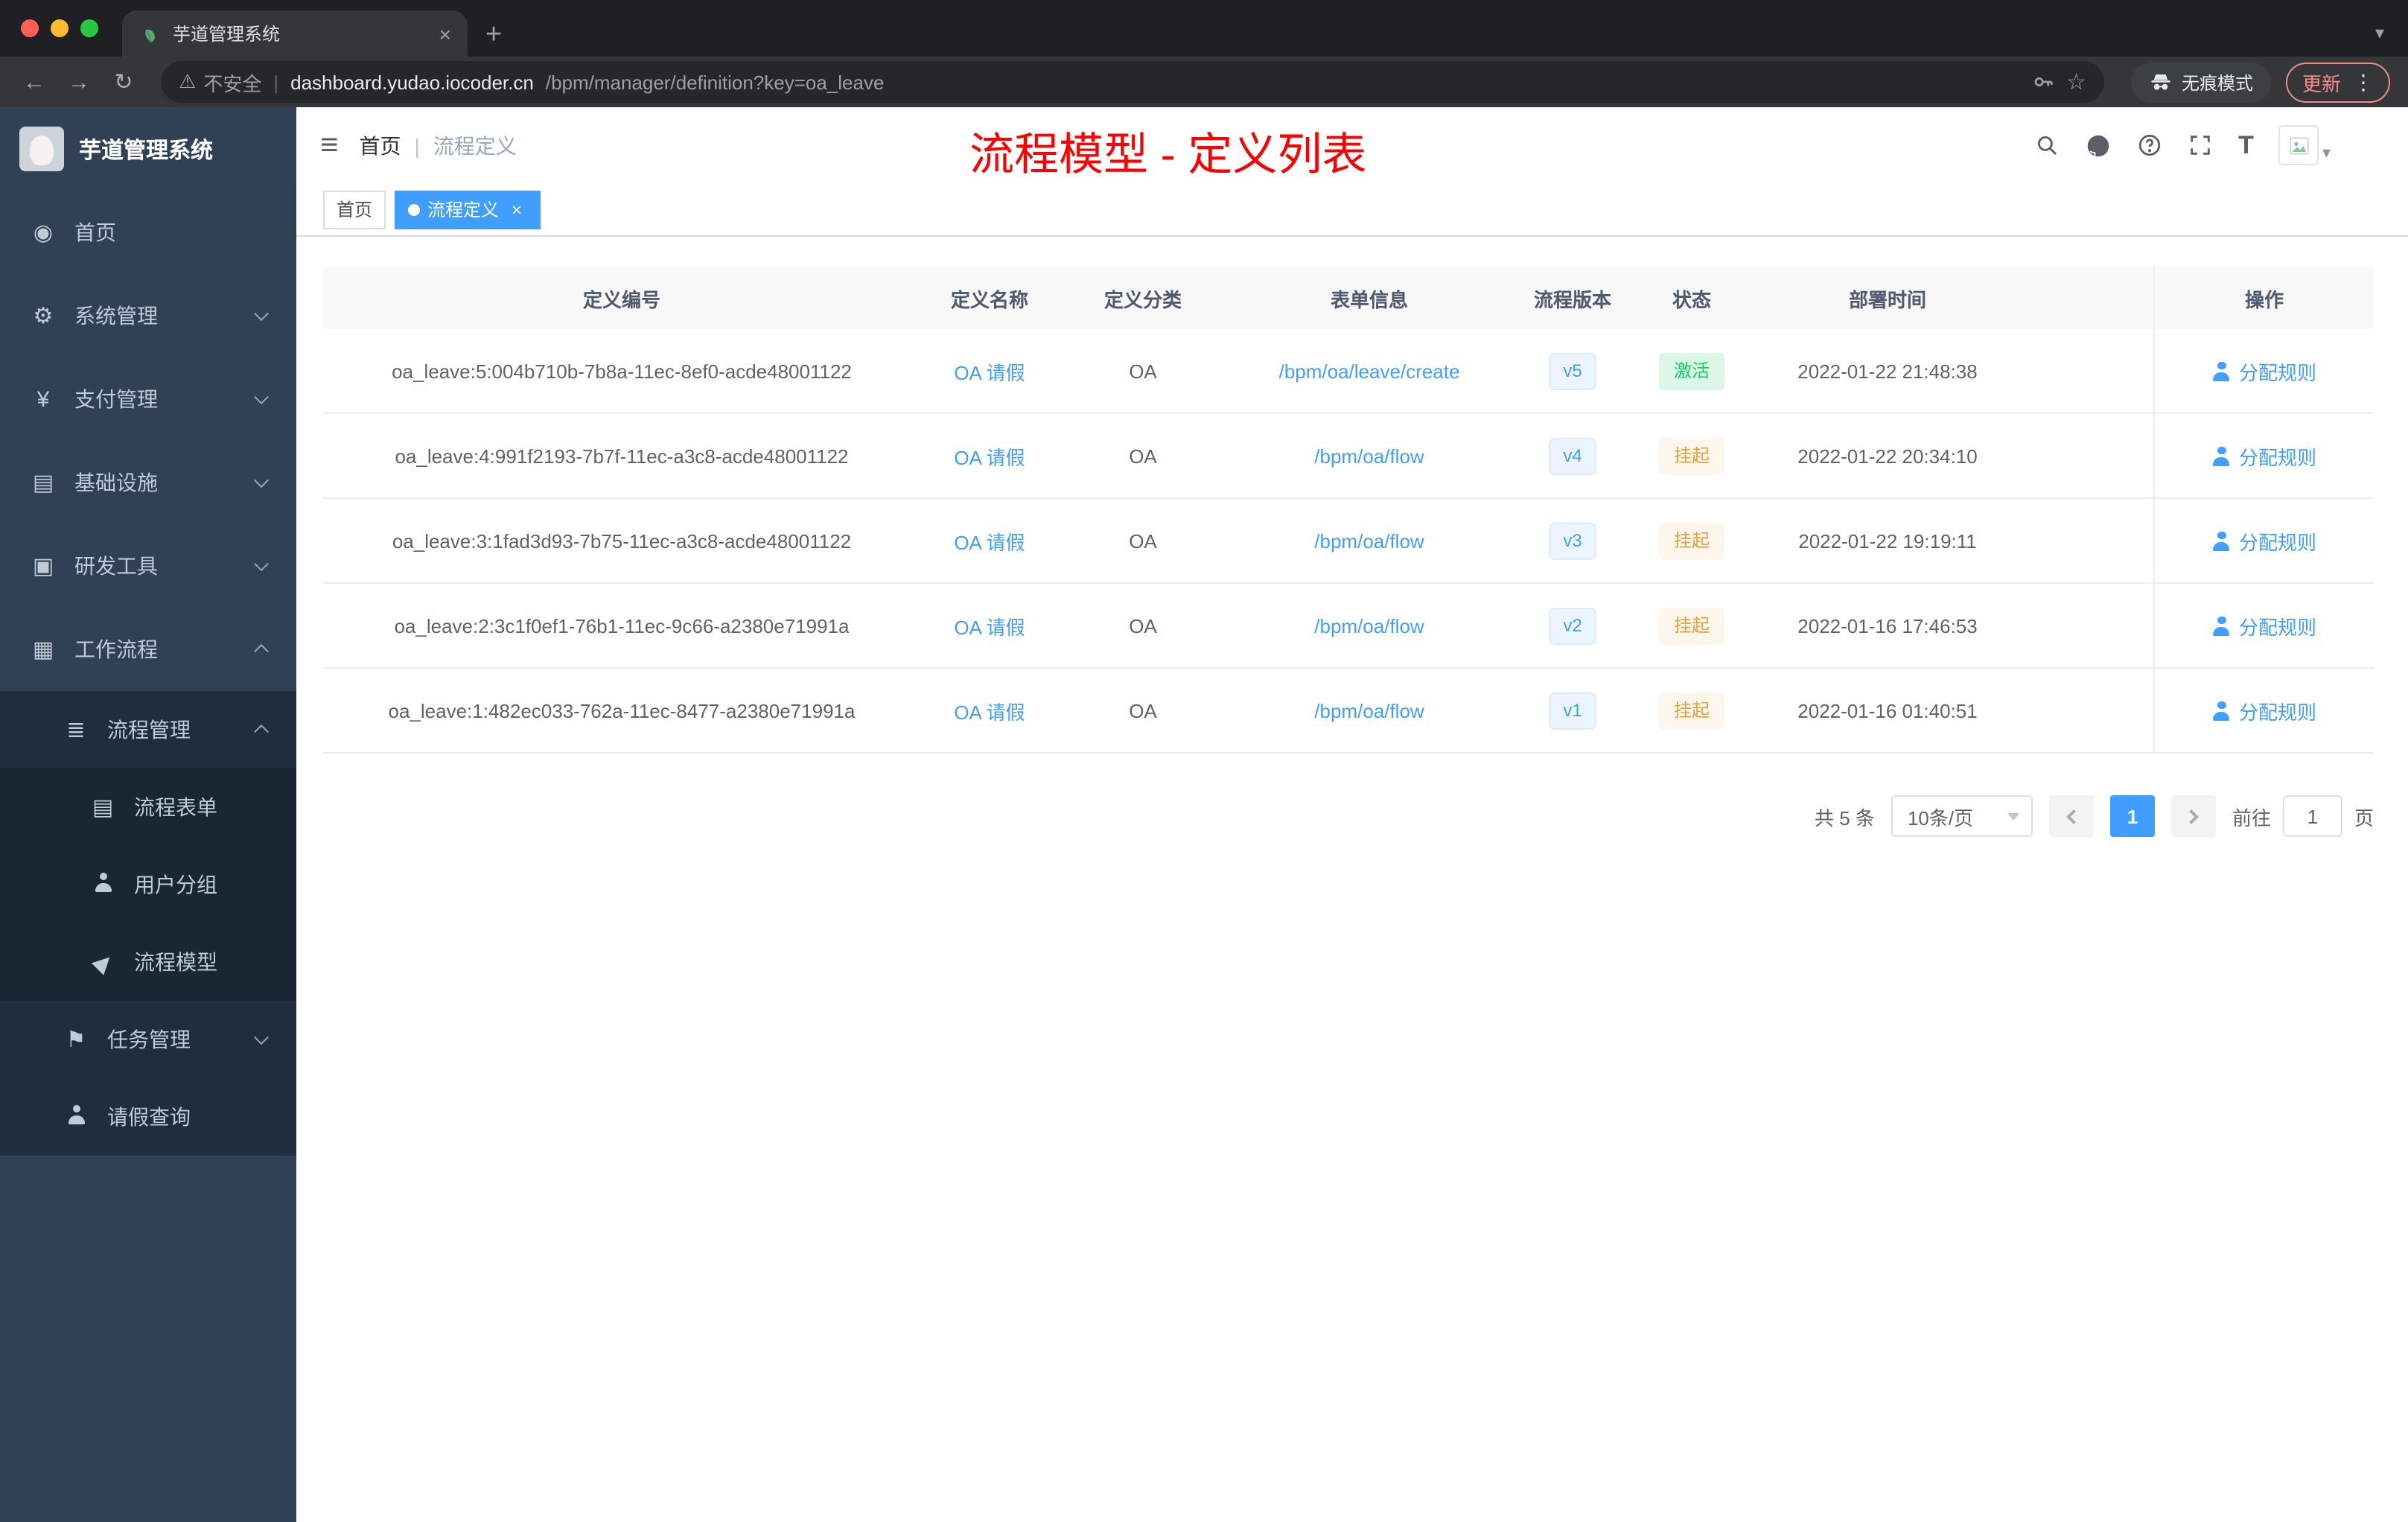 The width and height of the screenshot is (2408, 1522). Describe the element at coordinates (468, 209) in the screenshot. I see `tag-process-definition: 流程定义 ×` at that location.